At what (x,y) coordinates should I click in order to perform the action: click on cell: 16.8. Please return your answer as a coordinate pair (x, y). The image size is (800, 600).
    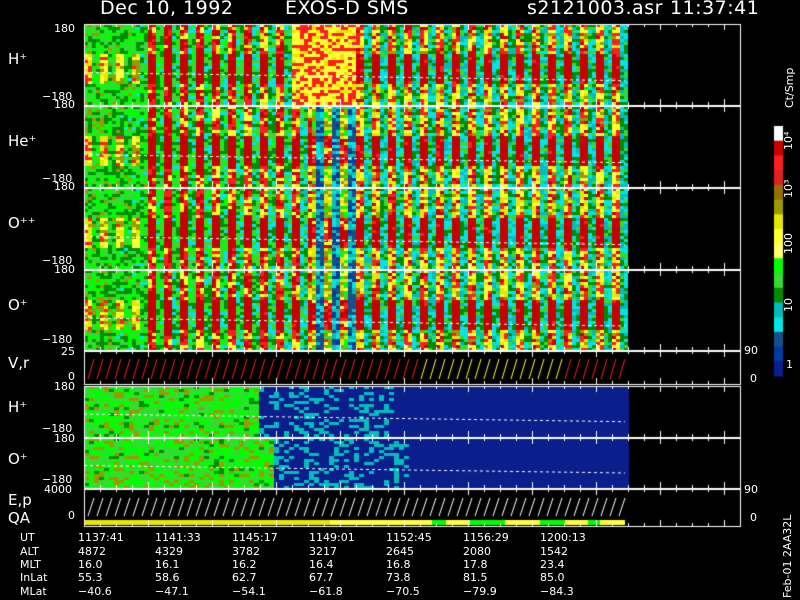
    Looking at the image, I should click on (398, 564).